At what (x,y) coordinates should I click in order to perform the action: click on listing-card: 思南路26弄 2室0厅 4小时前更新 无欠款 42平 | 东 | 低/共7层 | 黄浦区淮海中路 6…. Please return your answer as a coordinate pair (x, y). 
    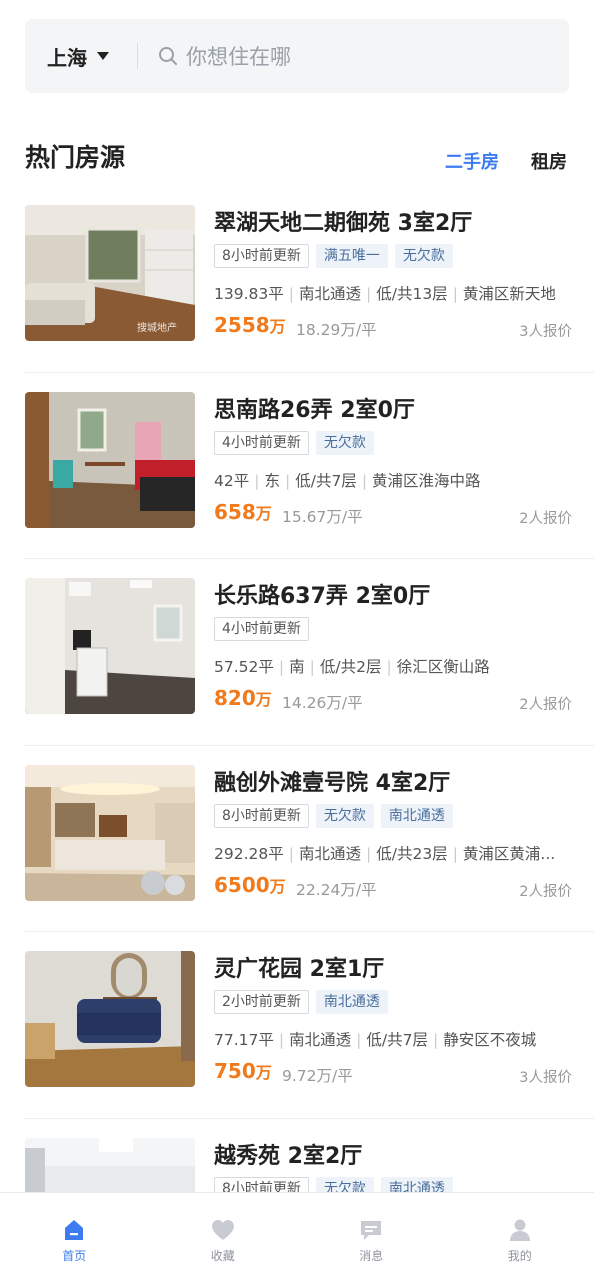
    Looking at the image, I should click on (309, 466).